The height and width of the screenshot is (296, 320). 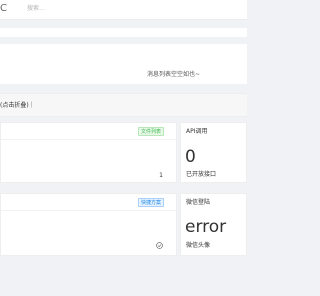 I want to click on quick-card-header: 快捷方案, so click(x=88, y=202).